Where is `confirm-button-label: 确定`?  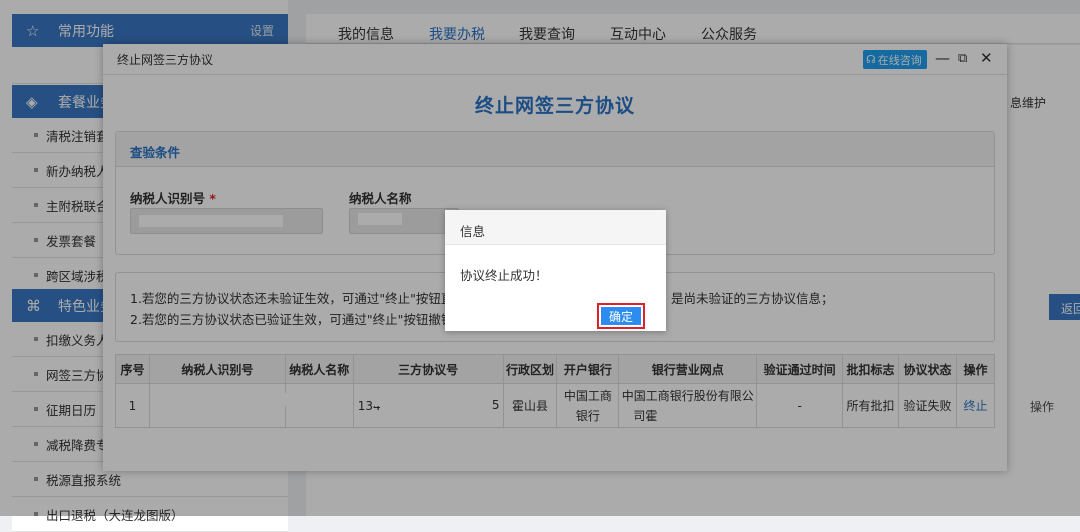 confirm-button-label: 确定 is located at coordinates (621, 316).